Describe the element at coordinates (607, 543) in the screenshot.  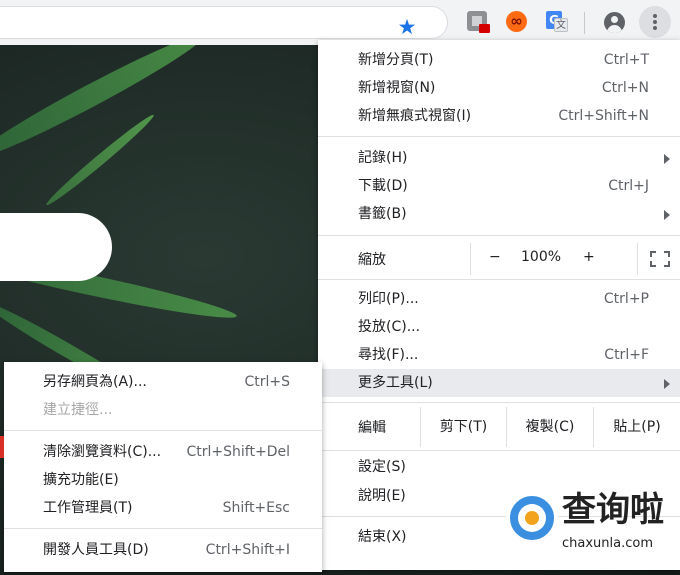
I see `watermark-url: chaxunla.com` at that location.